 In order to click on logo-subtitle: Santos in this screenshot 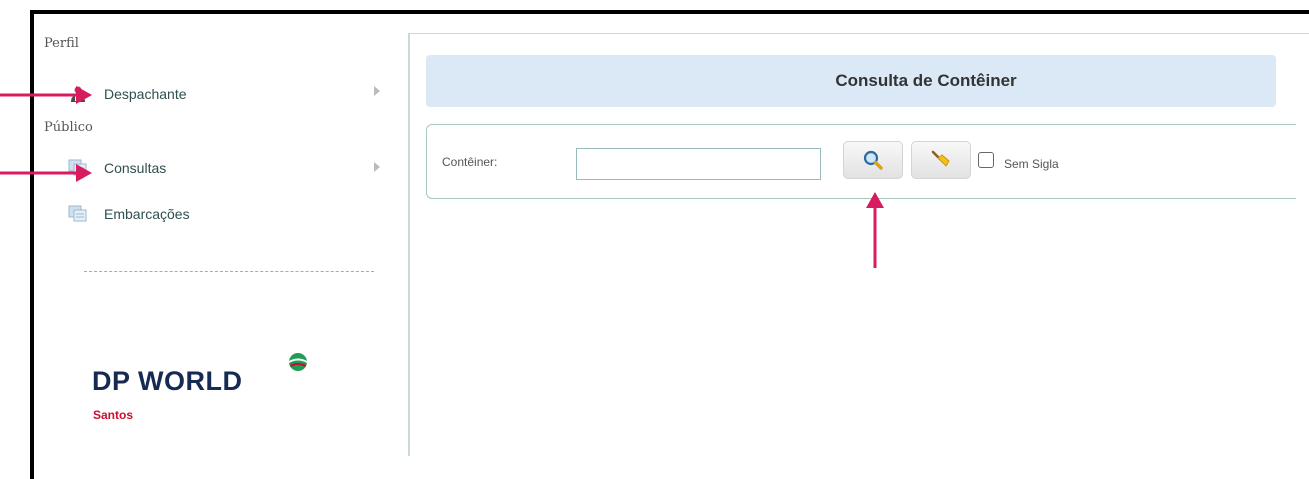, I will do `click(113, 415)`.